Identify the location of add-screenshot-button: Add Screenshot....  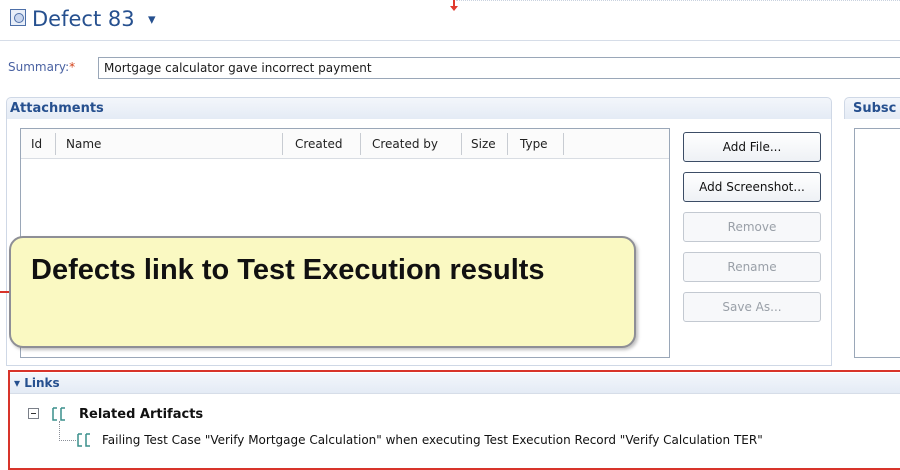
(752, 187).